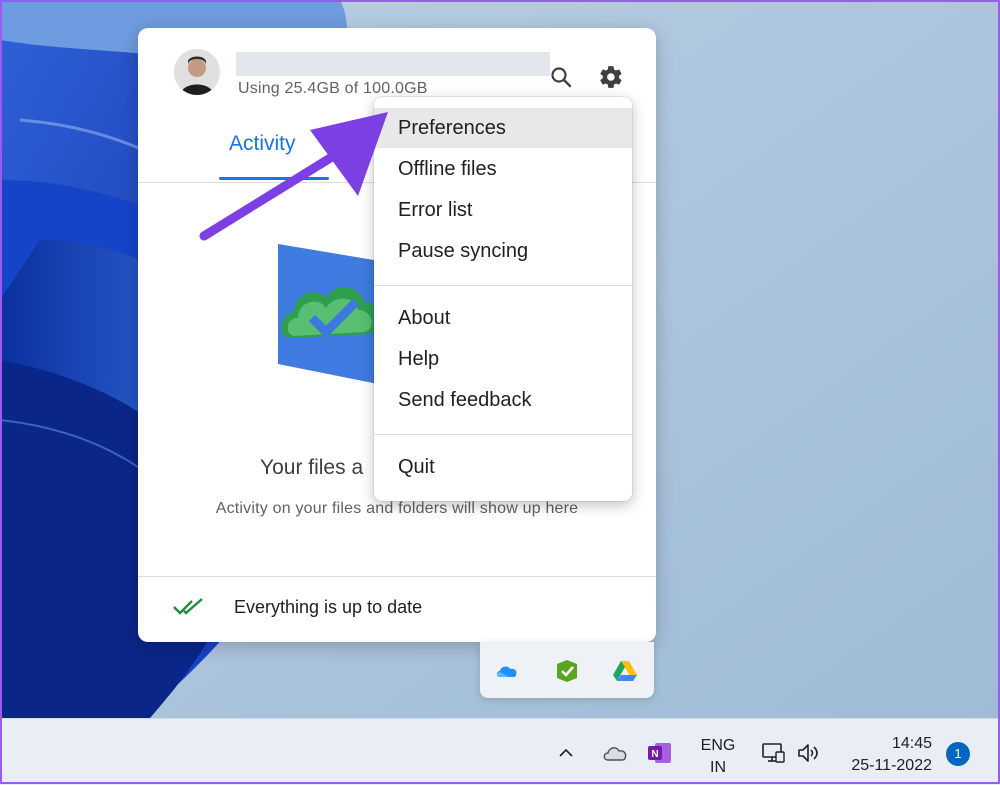 This screenshot has height=785, width=1000. I want to click on annotation-arrow, so click(295, 177).